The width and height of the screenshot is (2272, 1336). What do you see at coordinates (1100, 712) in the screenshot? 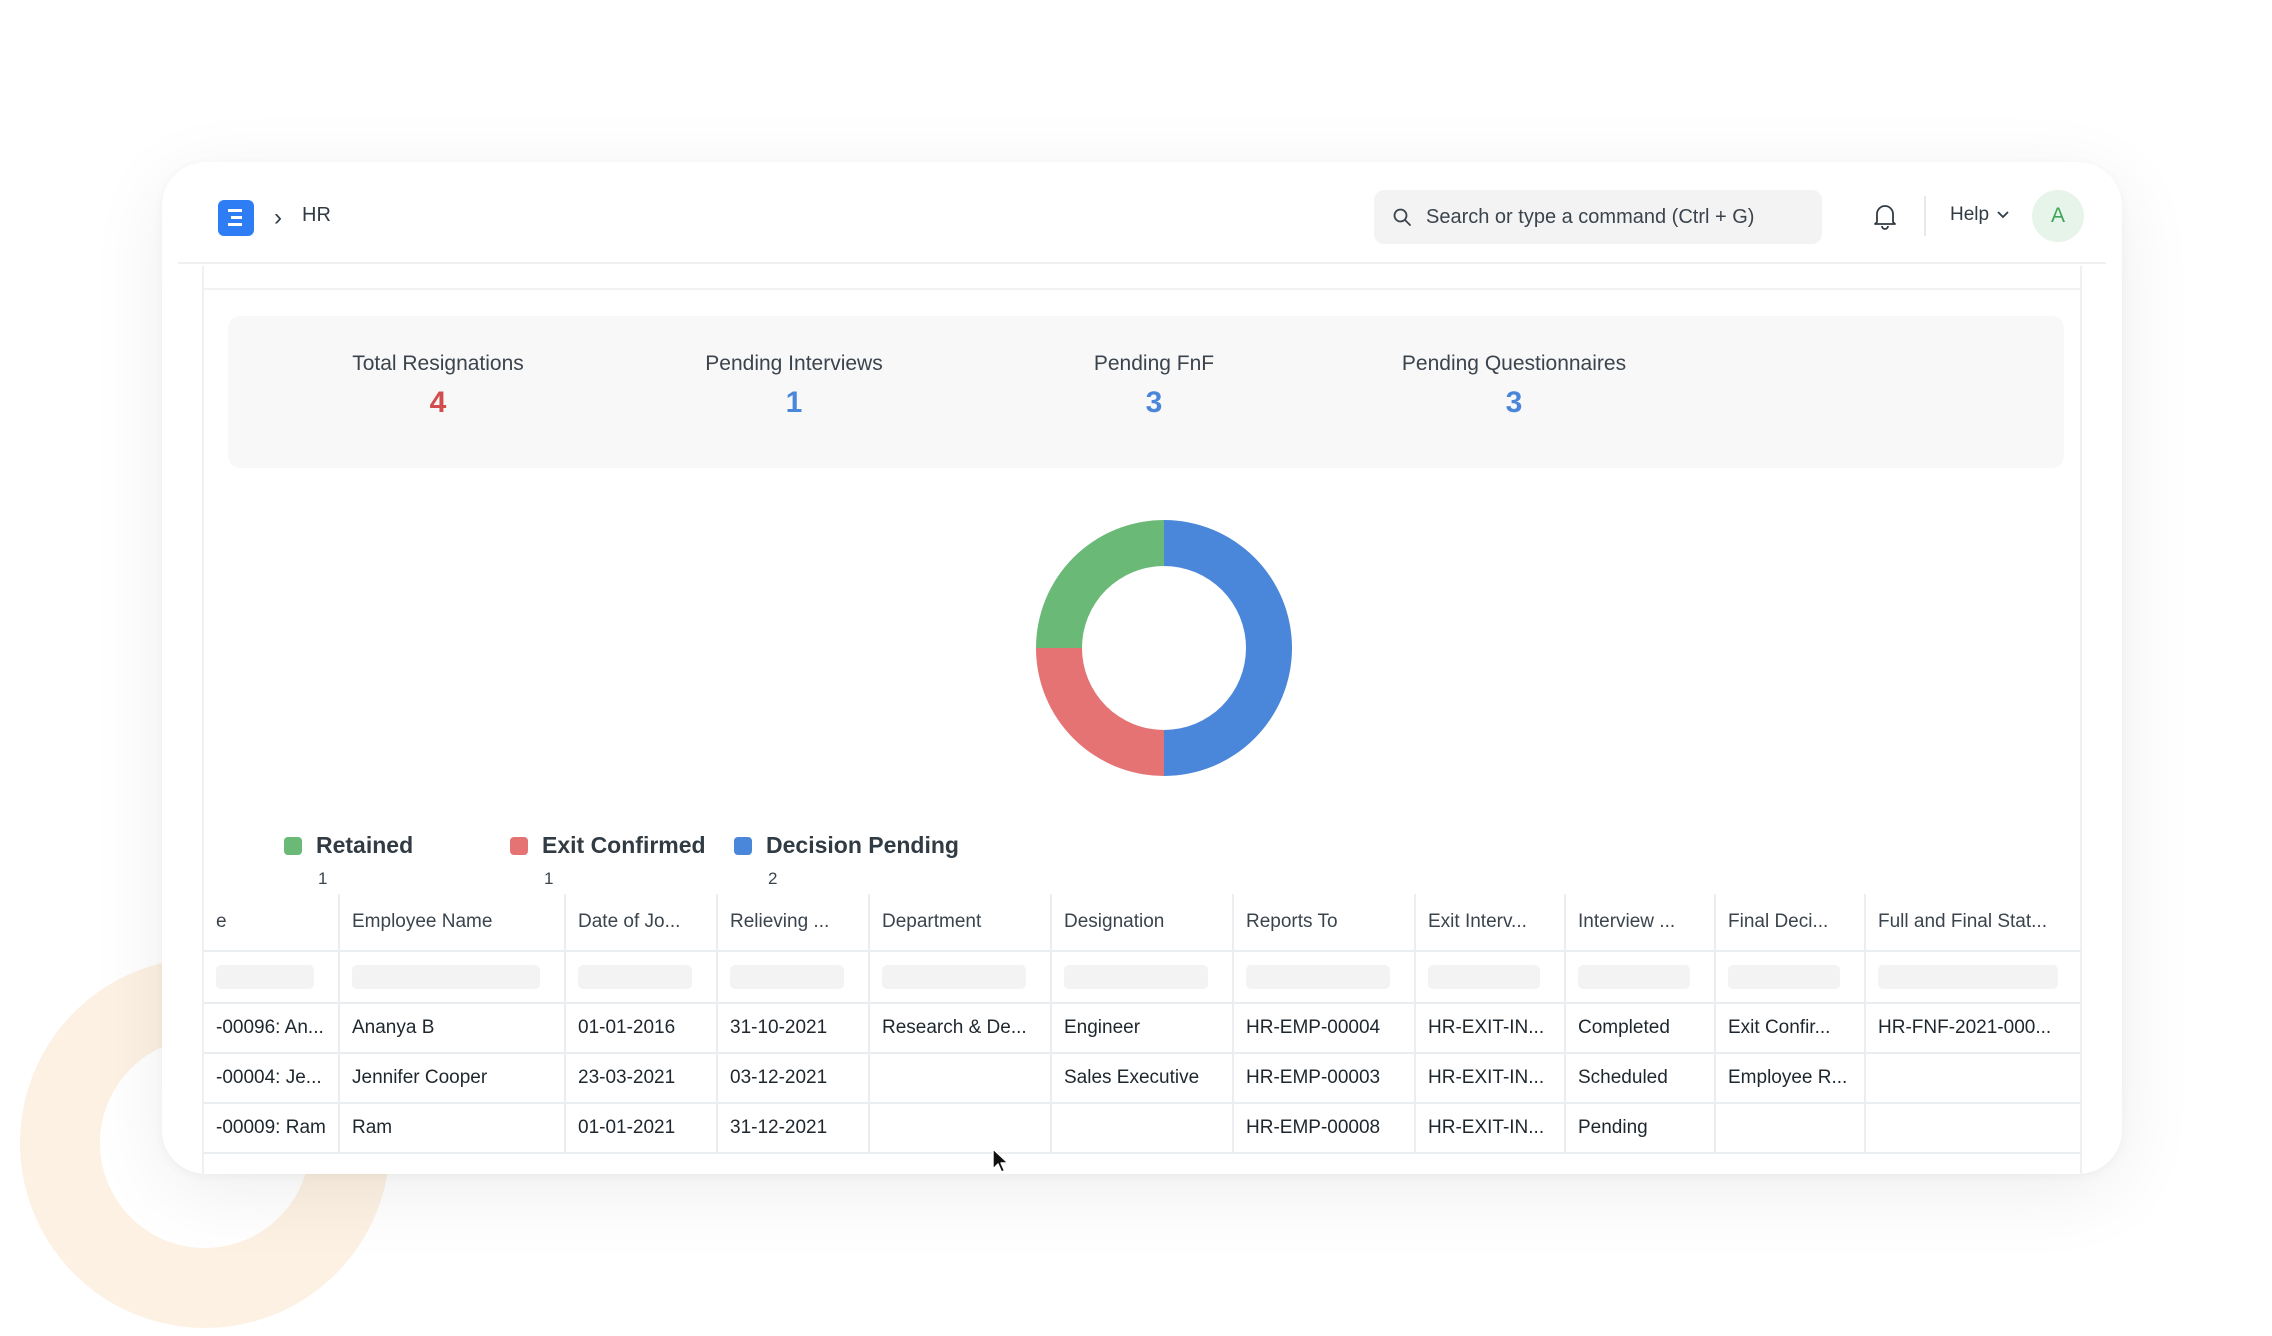
I see `donut-slice-exit-confirmed` at bounding box center [1100, 712].